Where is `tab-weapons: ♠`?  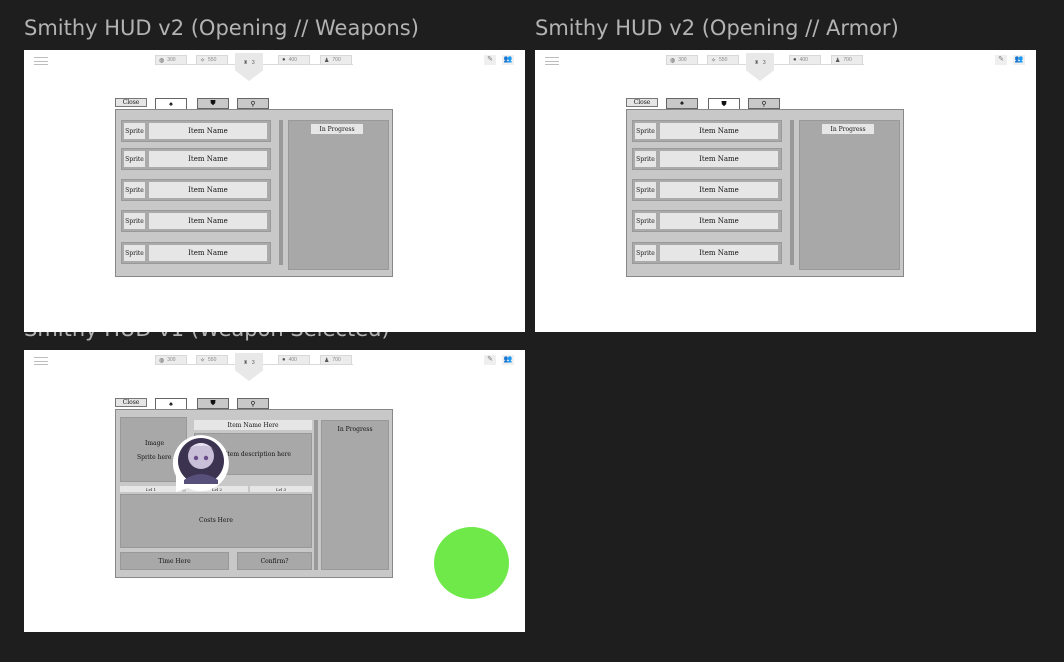 tab-weapons: ♠ is located at coordinates (682, 103).